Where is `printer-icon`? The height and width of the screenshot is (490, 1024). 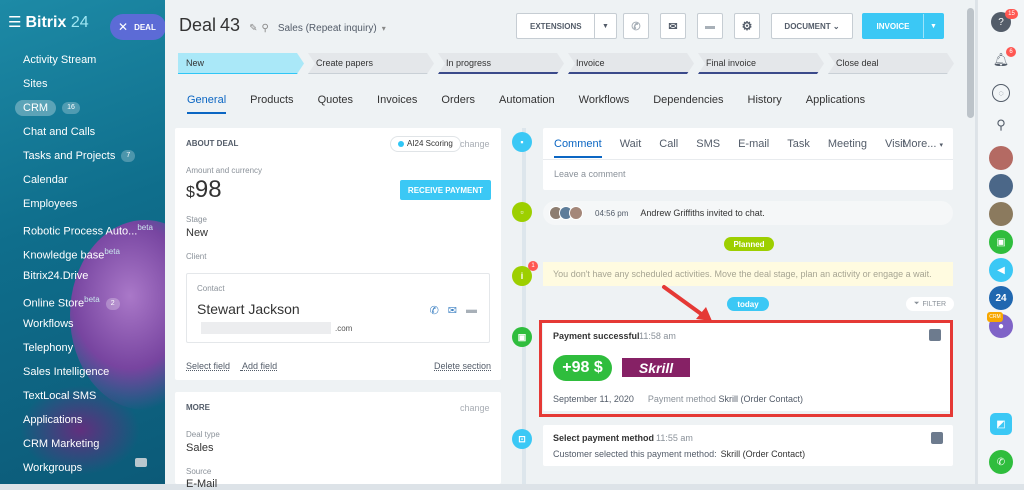 printer-icon is located at coordinates (141, 462).